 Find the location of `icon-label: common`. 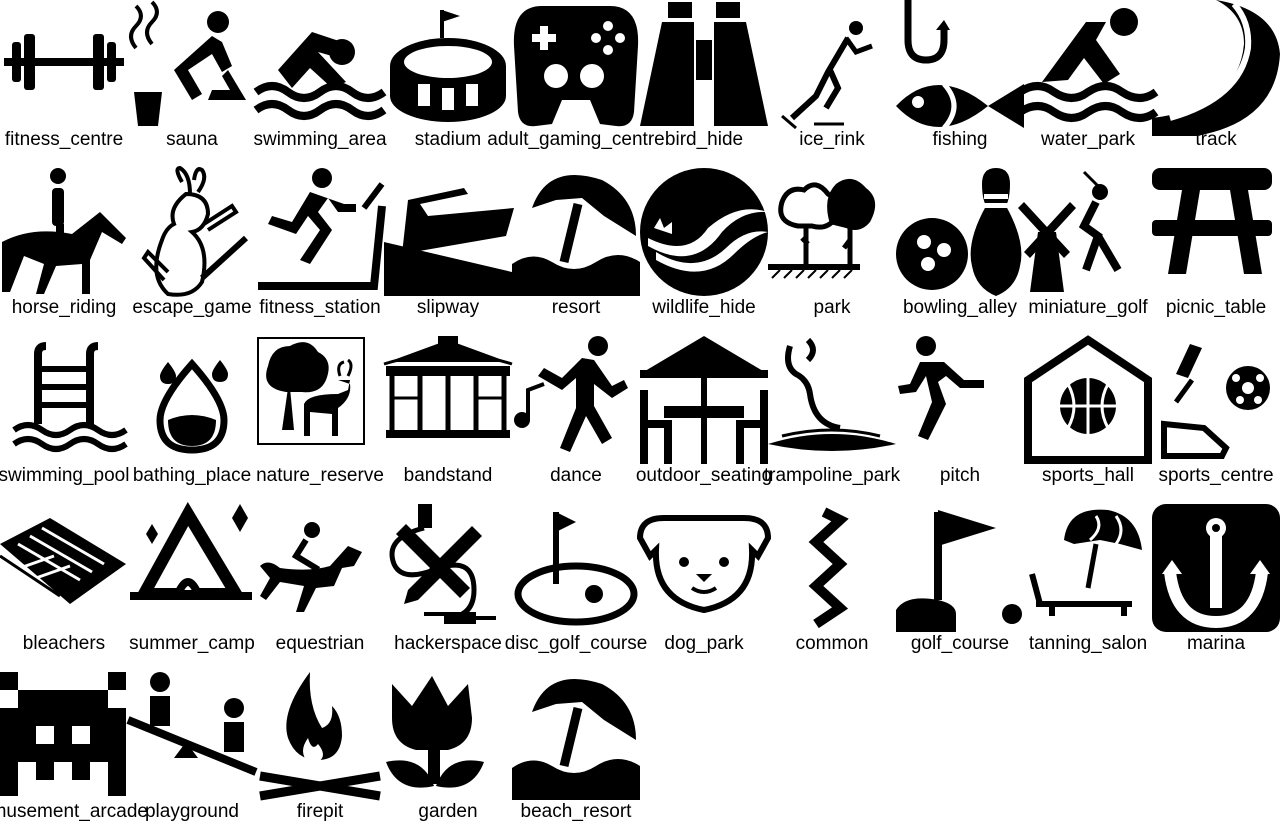

icon-label: common is located at coordinates (832, 643).